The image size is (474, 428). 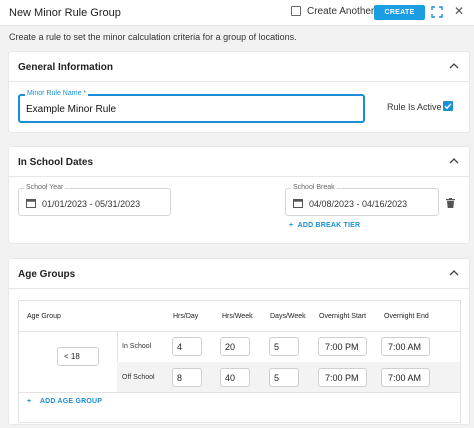 What do you see at coordinates (137, 346) in the screenshot?
I see `row-label-in-school: In School` at bounding box center [137, 346].